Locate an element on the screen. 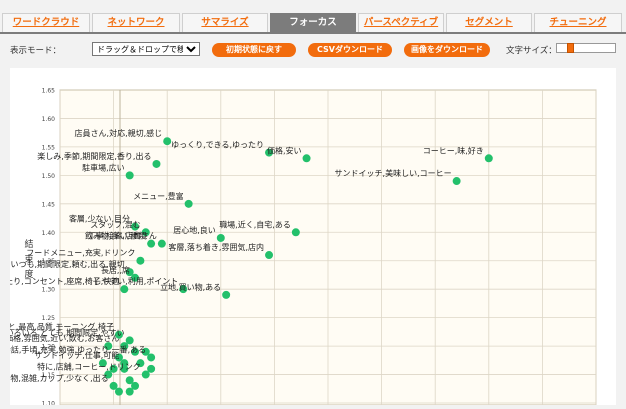  y-tick-label: 1.50 is located at coordinates (49, 176).